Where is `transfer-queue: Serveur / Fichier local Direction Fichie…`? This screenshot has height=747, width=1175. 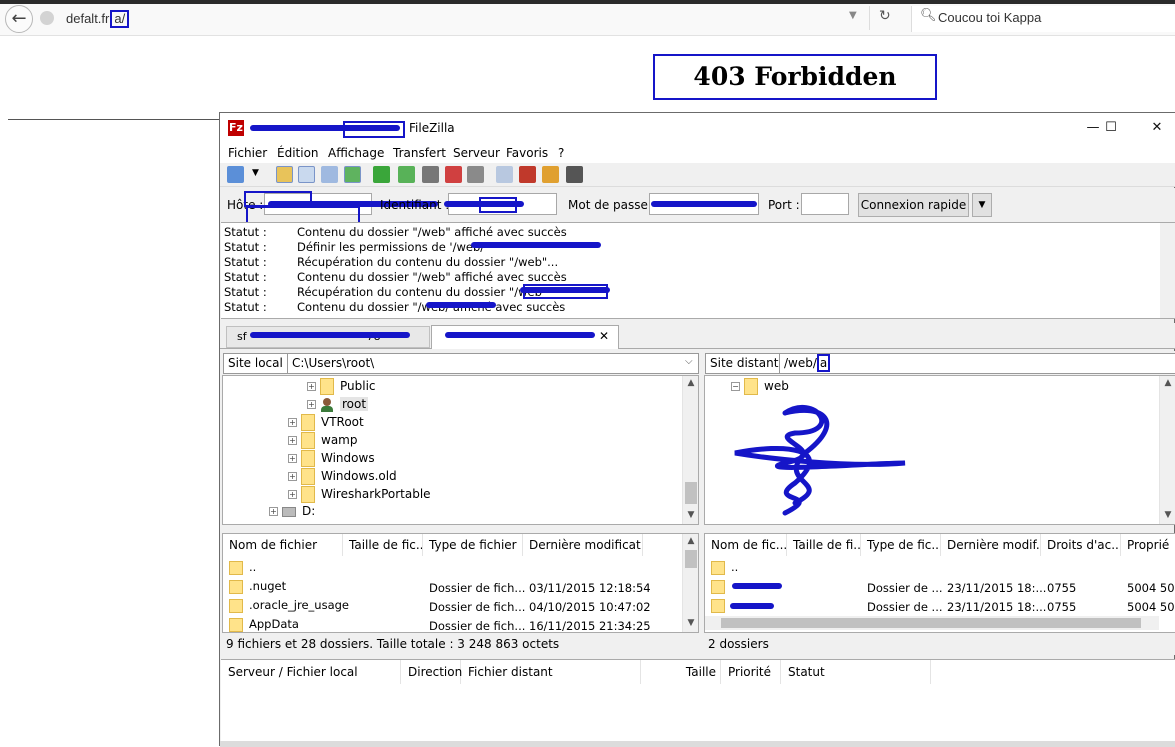
transfer-queue: Serveur / Fichier local Direction Fichie… is located at coordinates (698, 702).